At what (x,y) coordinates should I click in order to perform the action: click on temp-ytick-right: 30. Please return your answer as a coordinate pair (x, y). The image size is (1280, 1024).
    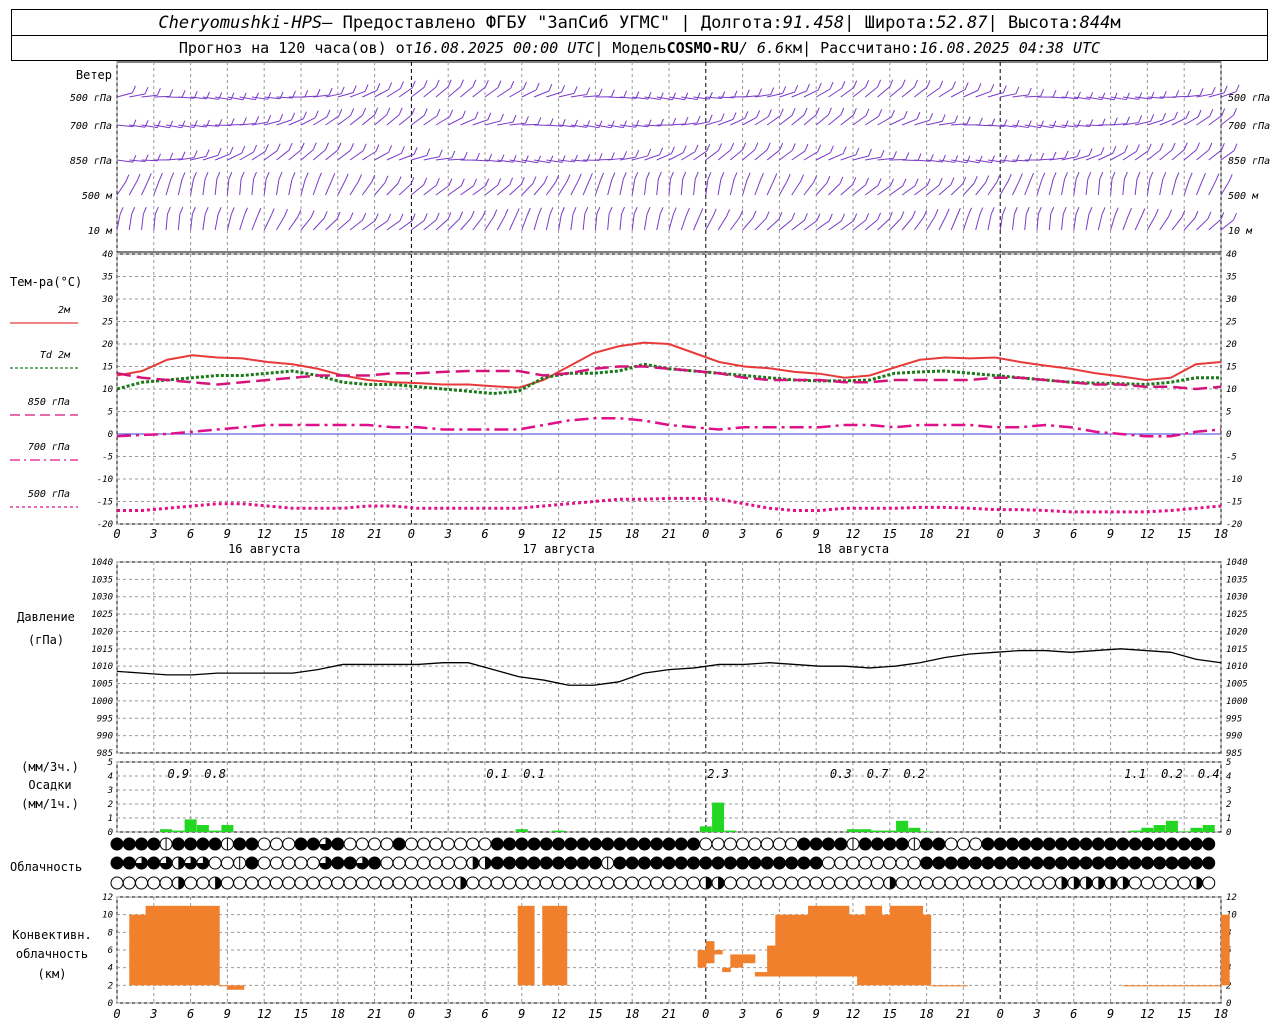
    Looking at the image, I should click on (1231, 300).